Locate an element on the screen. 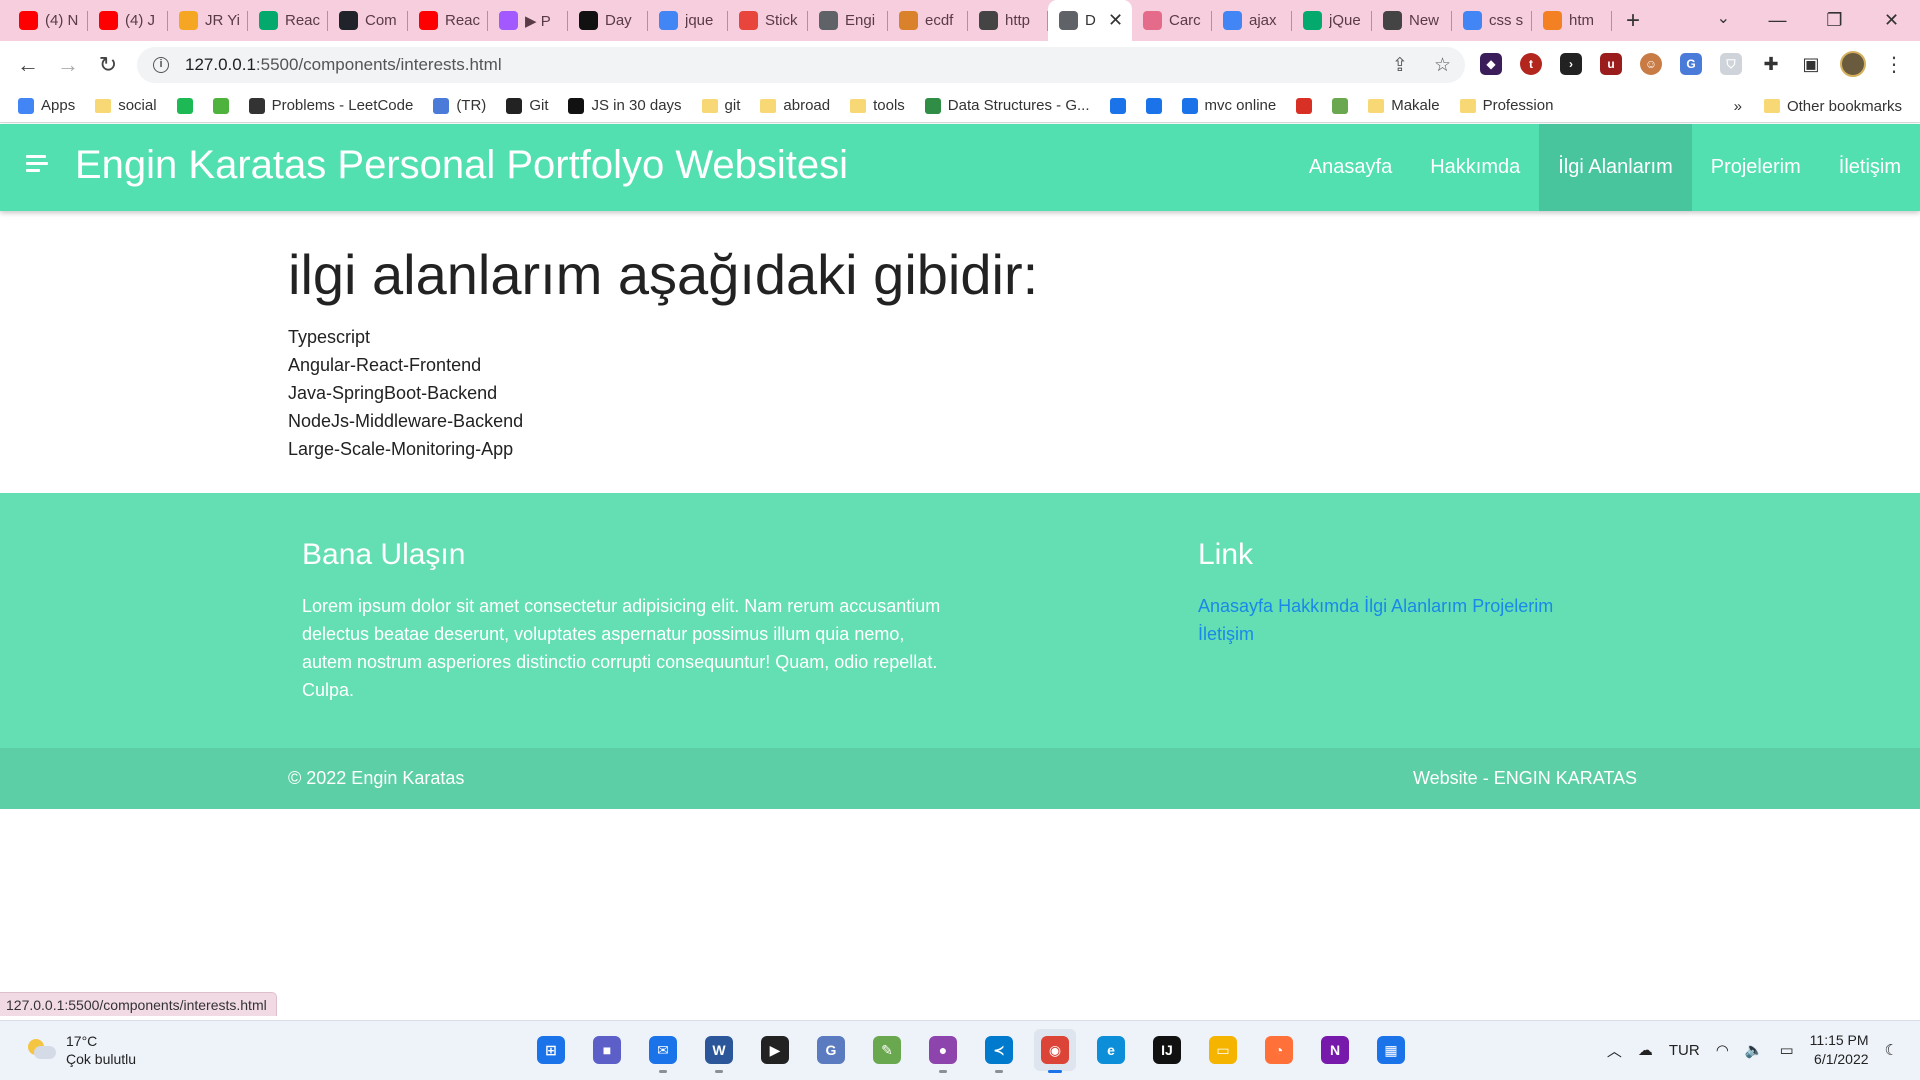  bookmark-item: Apps is located at coordinates (46, 105).